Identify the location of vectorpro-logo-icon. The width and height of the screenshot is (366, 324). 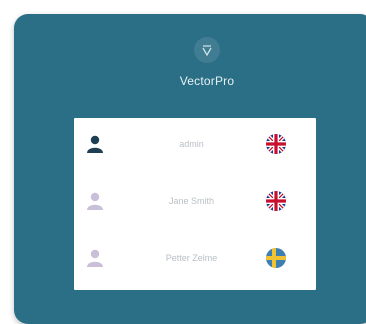
(207, 50).